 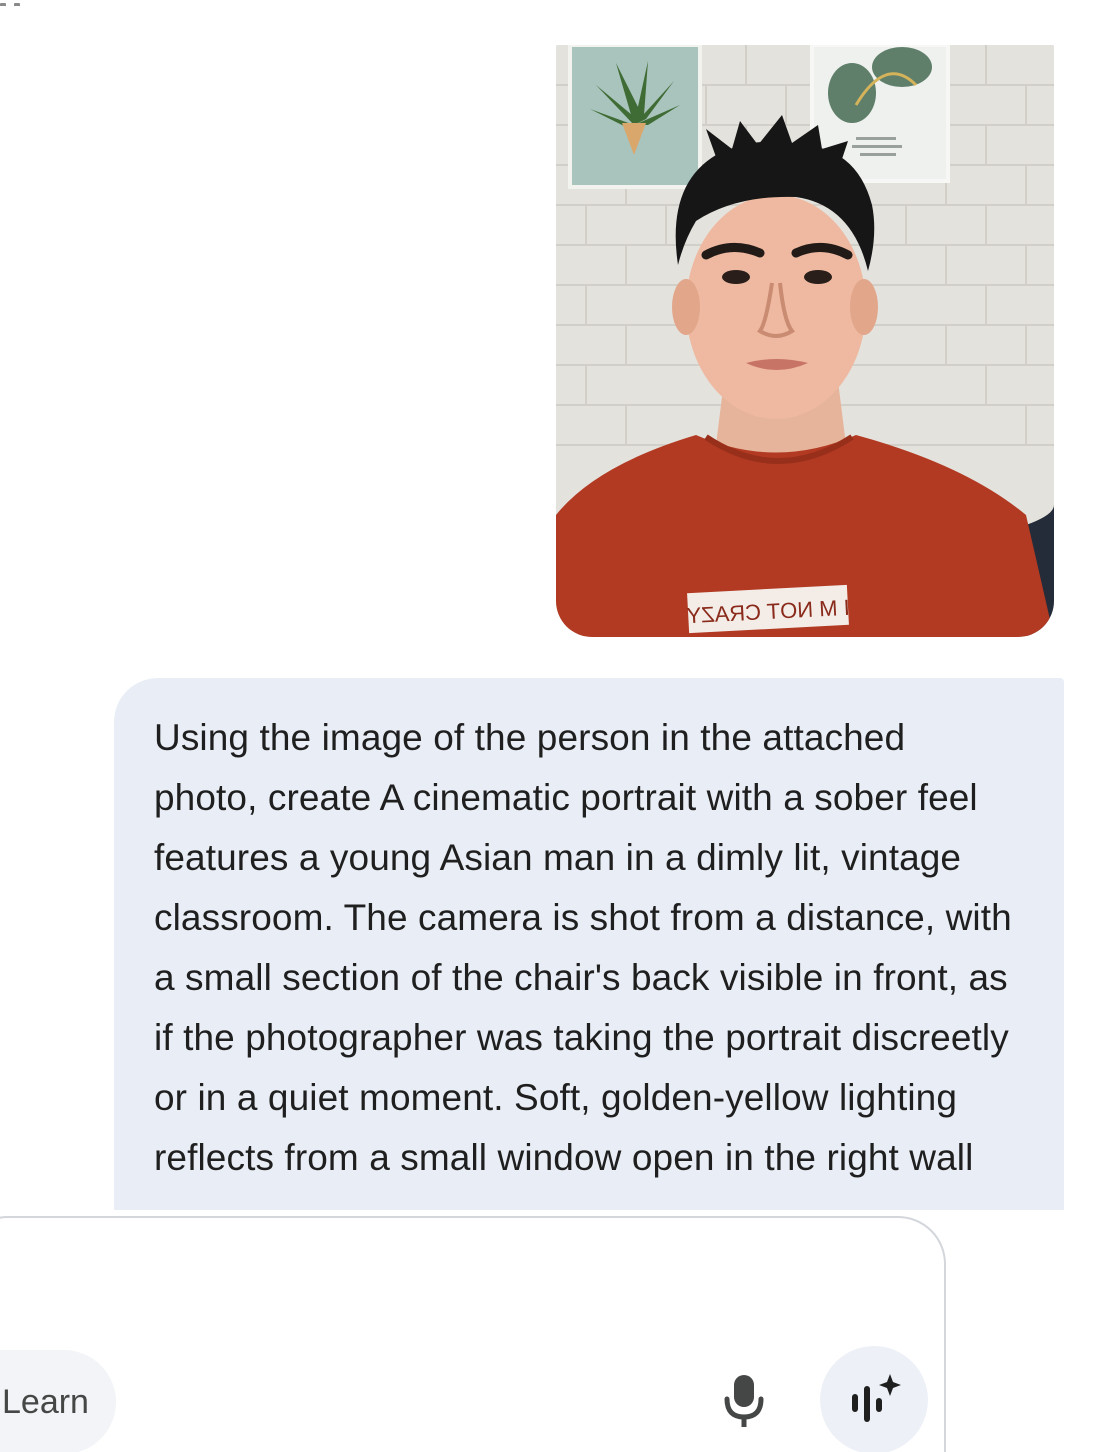 I want to click on learn-chip-label: Learn, so click(x=45, y=1402).